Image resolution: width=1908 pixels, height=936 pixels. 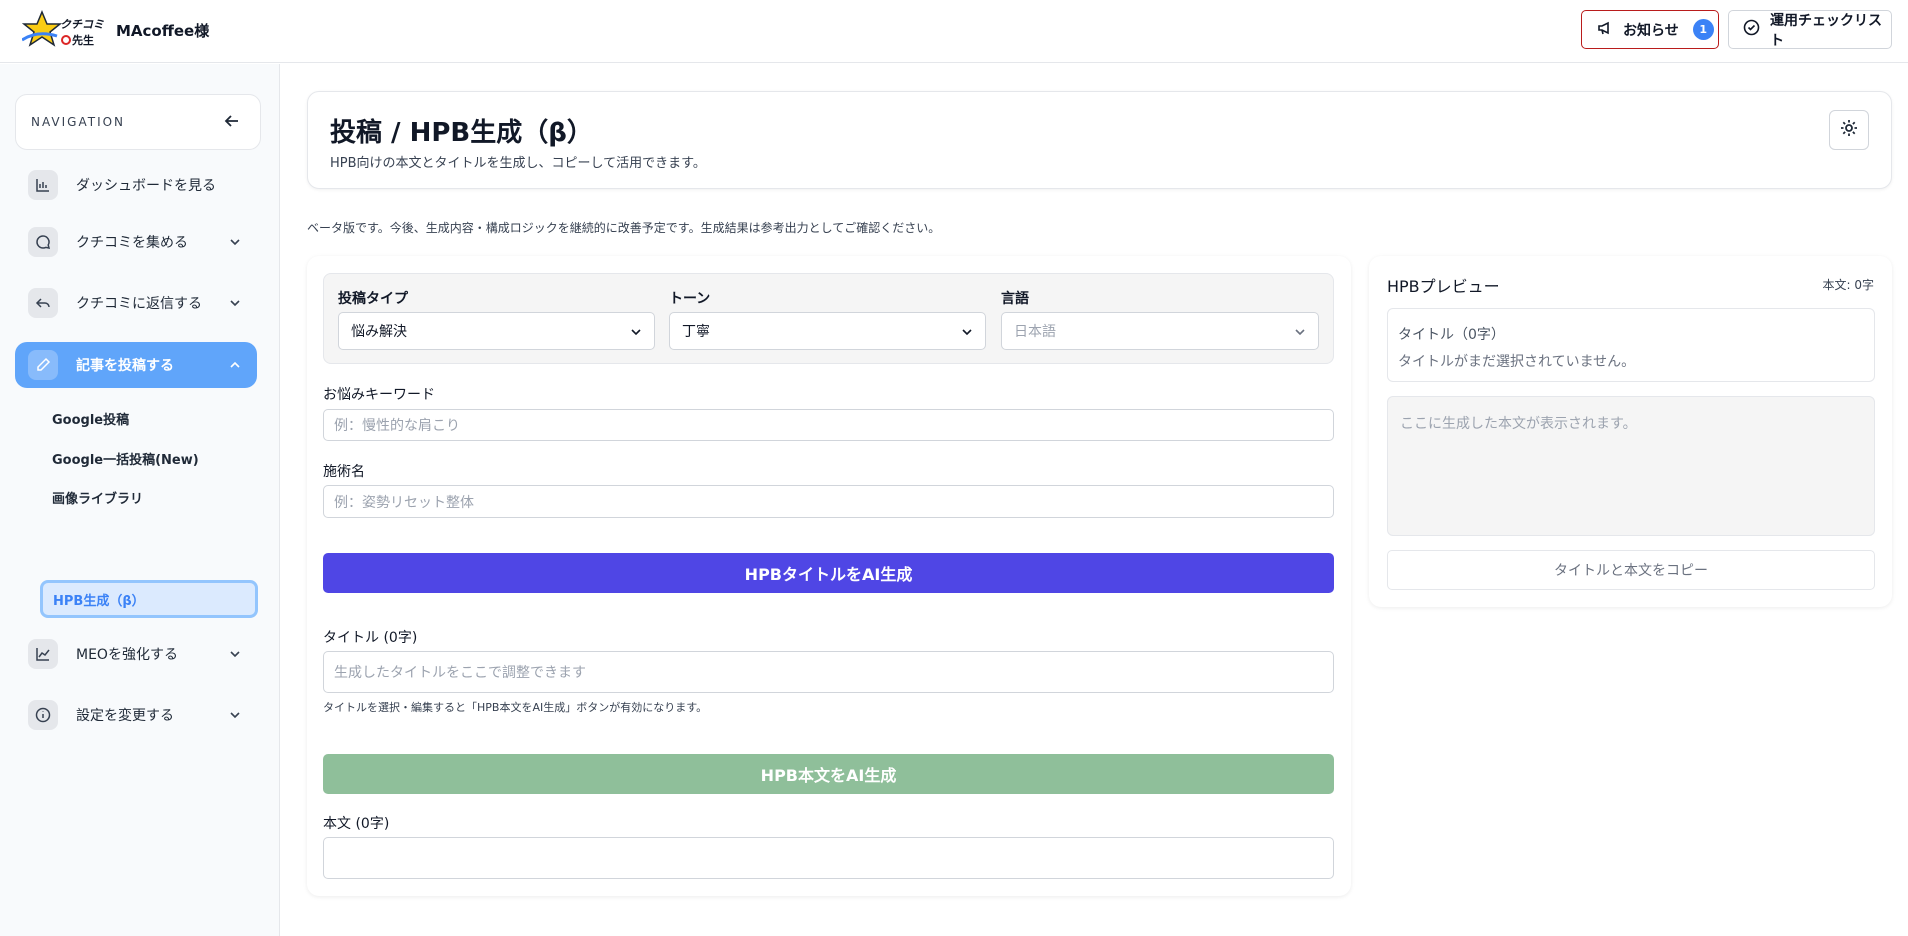 What do you see at coordinates (90, 418) in the screenshot?
I see `subitem-google-post: Google投稿` at bounding box center [90, 418].